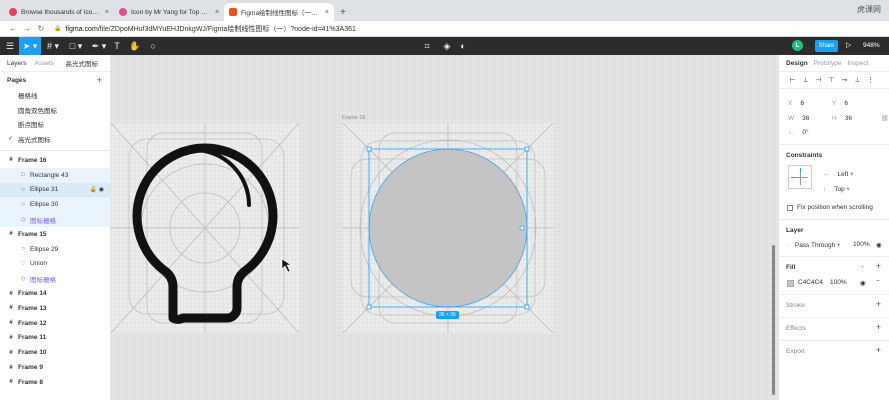 Image resolution: width=889 pixels, height=400 pixels. Describe the element at coordinates (117, 46) in the screenshot. I see `text-tool-icon: T` at that location.